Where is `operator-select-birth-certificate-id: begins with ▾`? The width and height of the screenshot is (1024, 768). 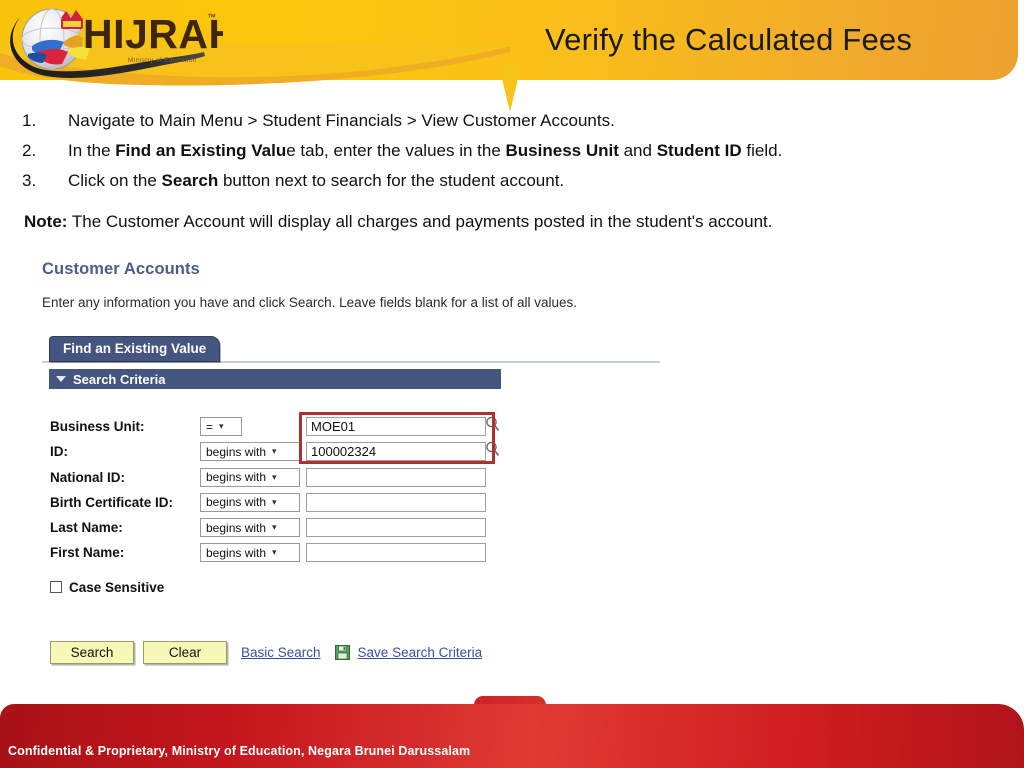 operator-select-birth-certificate-id: begins with ▾ is located at coordinates (250, 502).